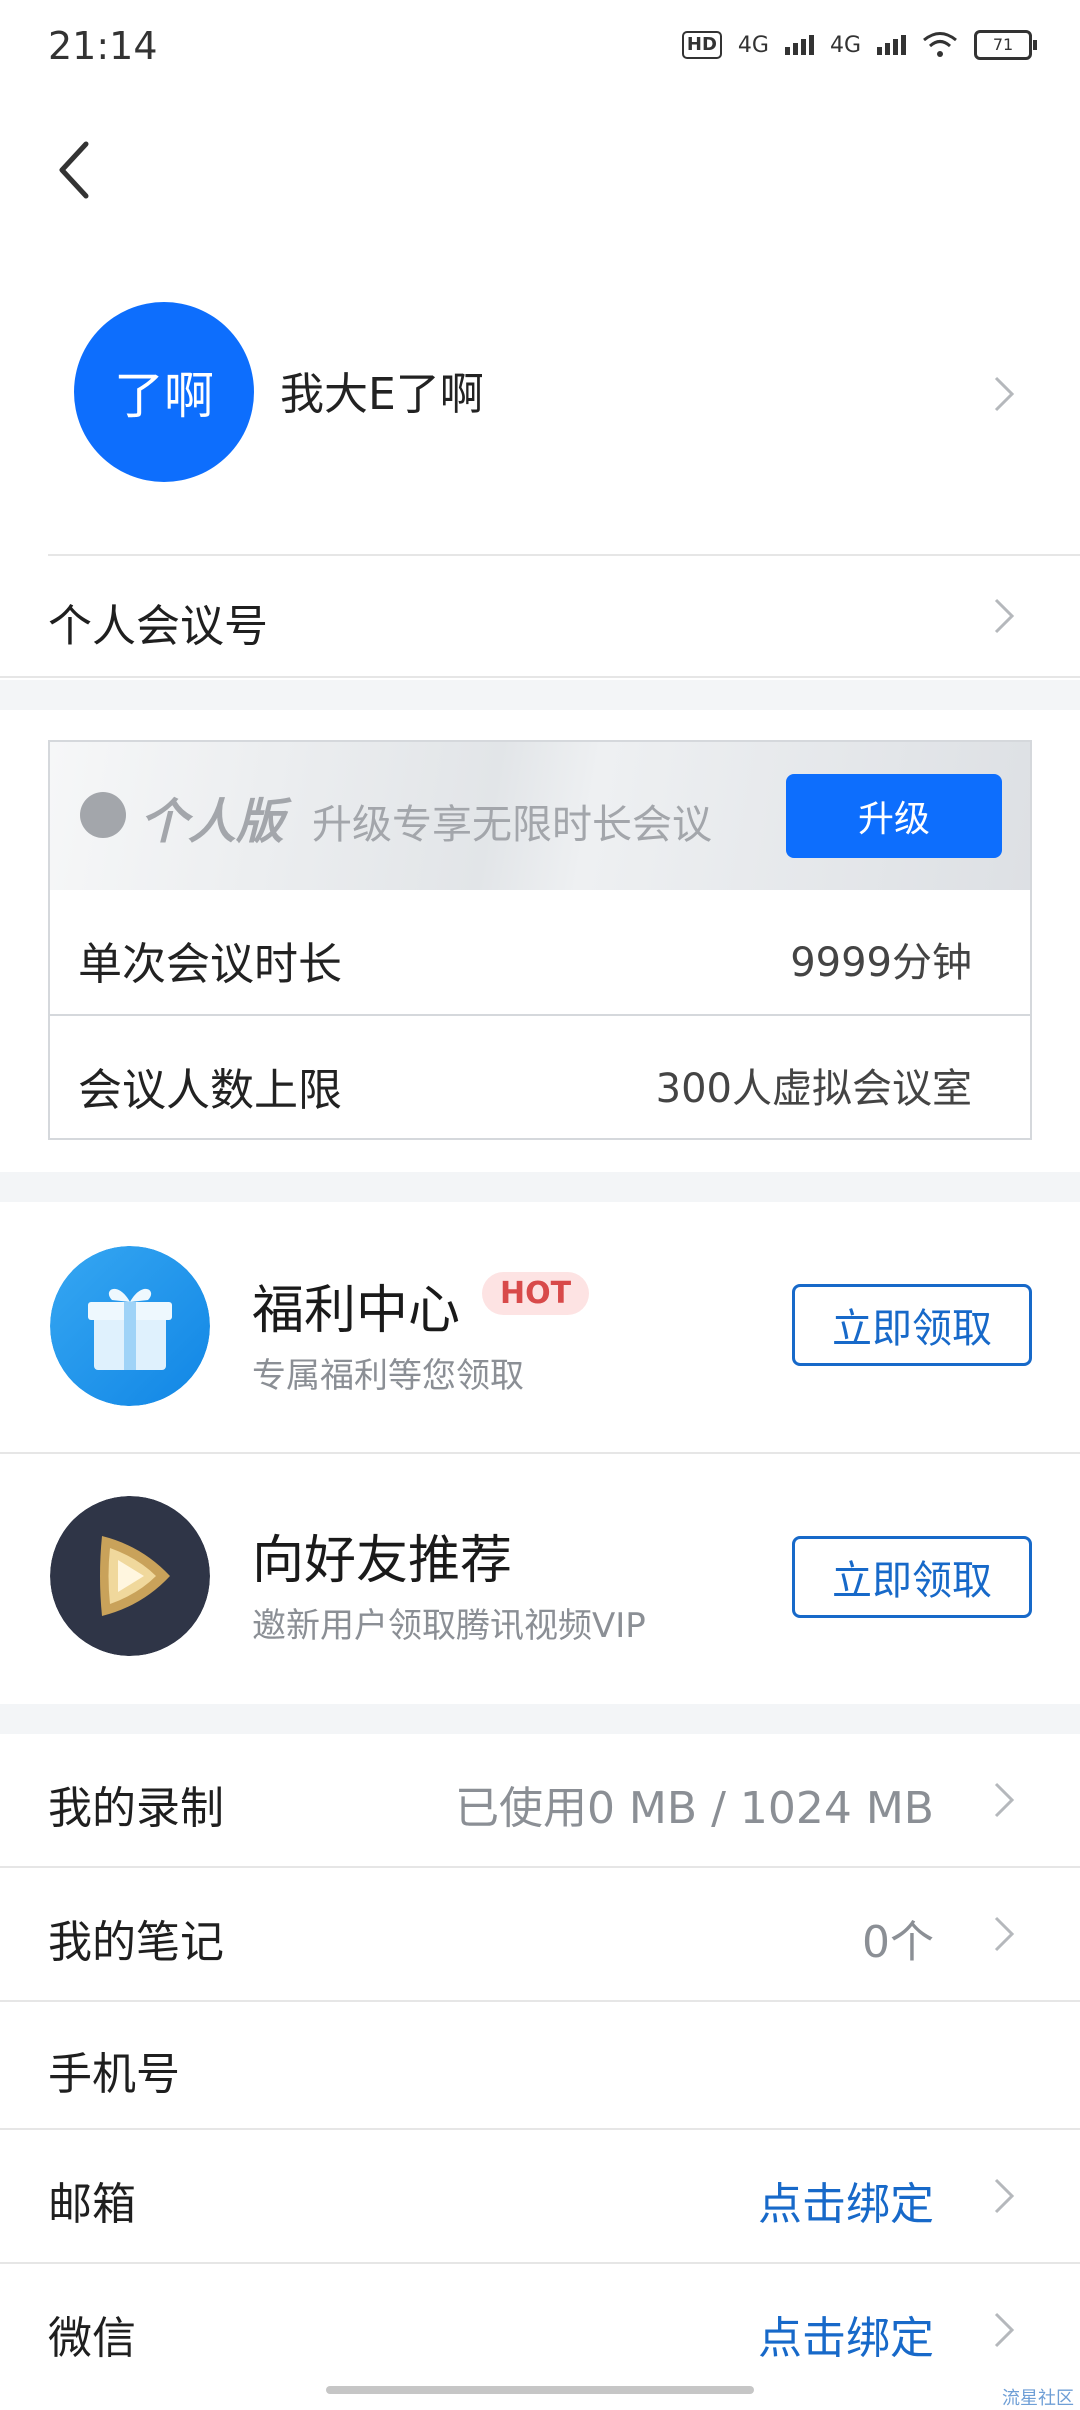  I want to click on signal-icon, so click(799, 45).